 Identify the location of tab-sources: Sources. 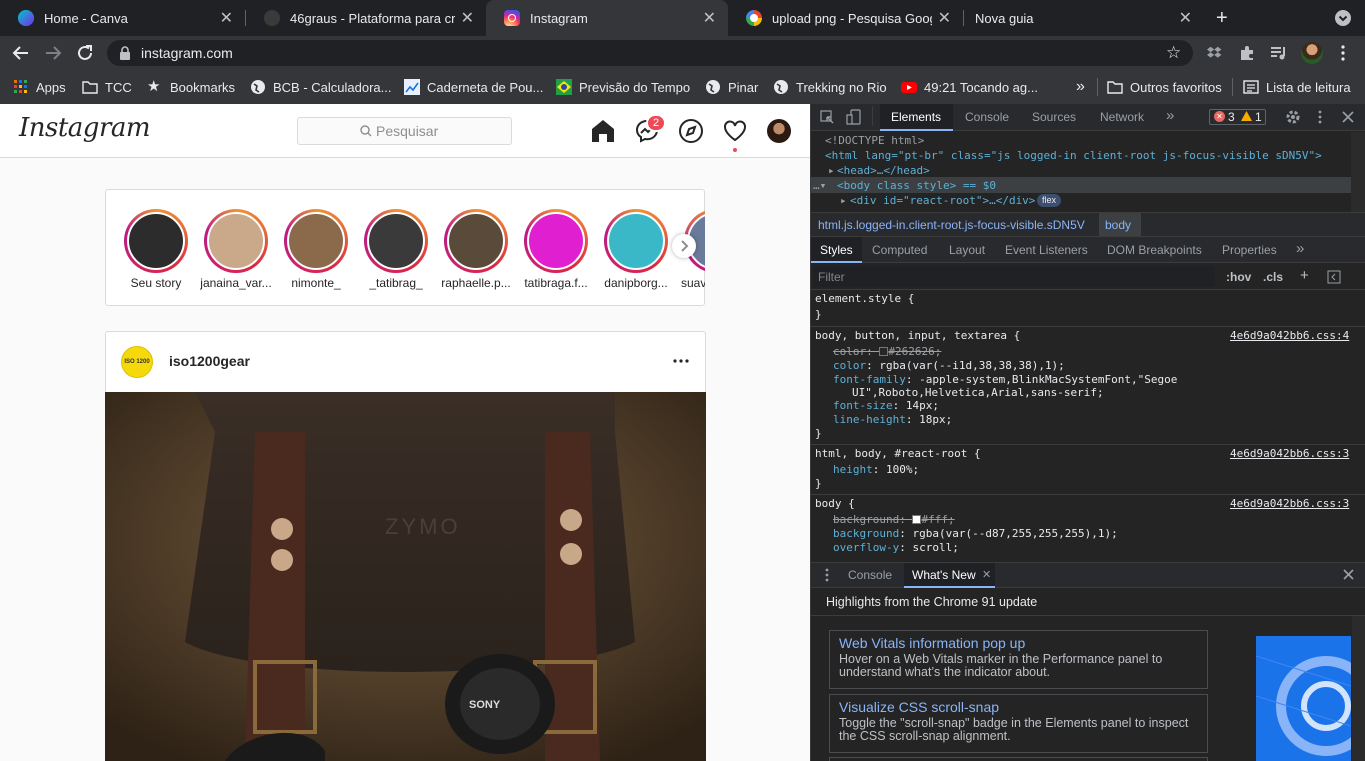
(1054, 117).